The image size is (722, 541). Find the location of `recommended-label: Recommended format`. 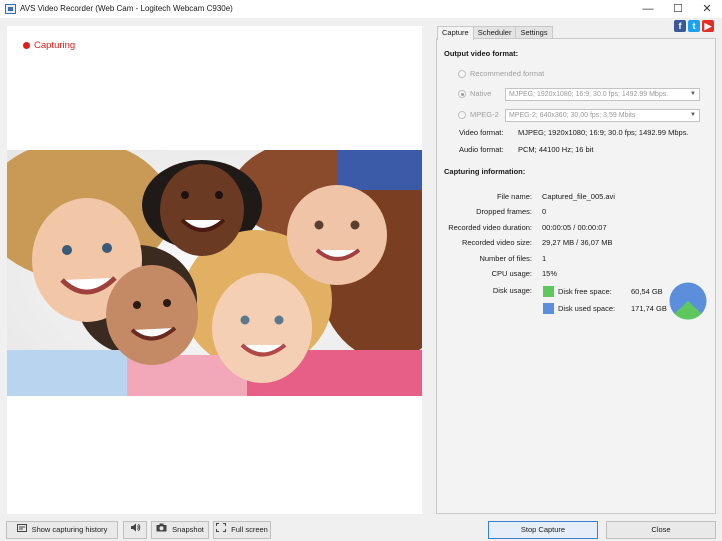

recommended-label: Recommended format is located at coordinates (507, 73).